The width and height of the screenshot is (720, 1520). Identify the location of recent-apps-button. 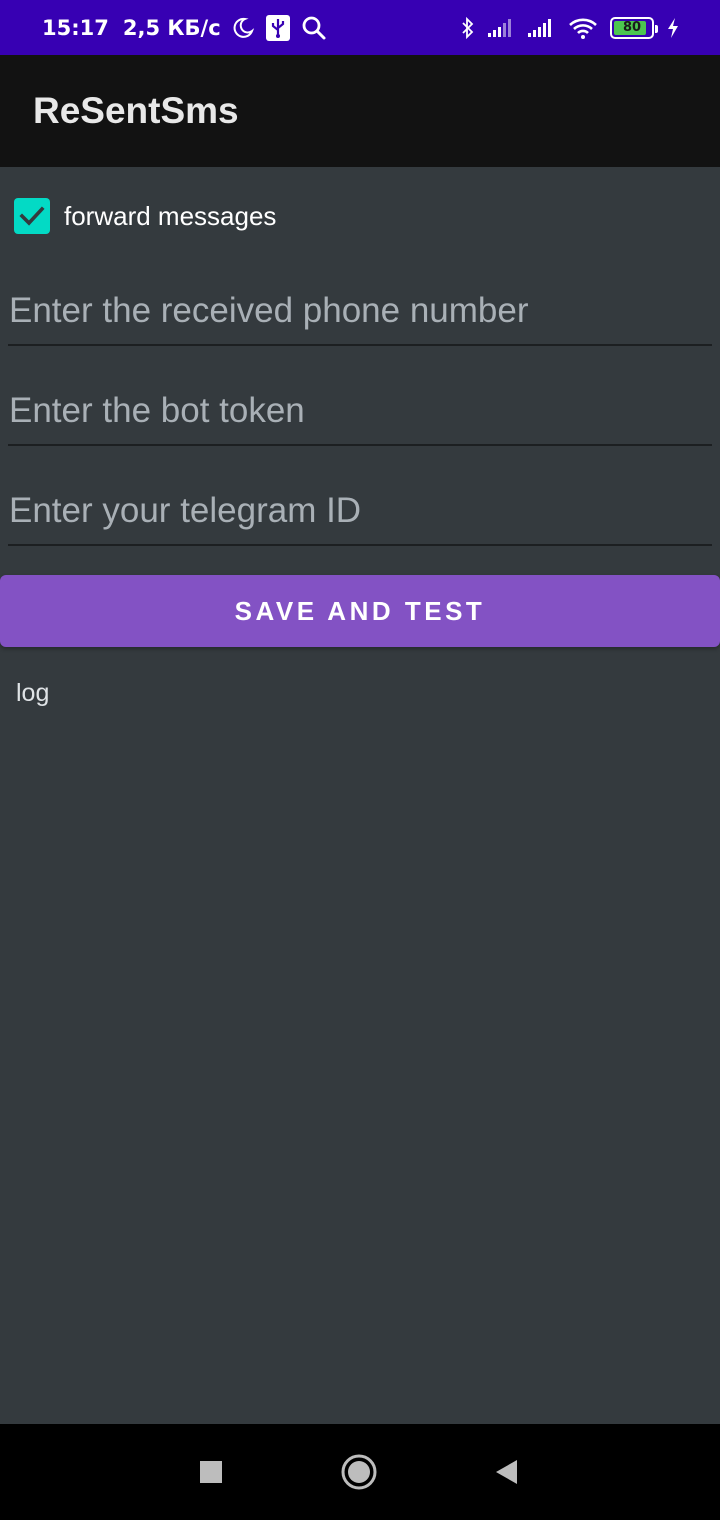
(211, 1472).